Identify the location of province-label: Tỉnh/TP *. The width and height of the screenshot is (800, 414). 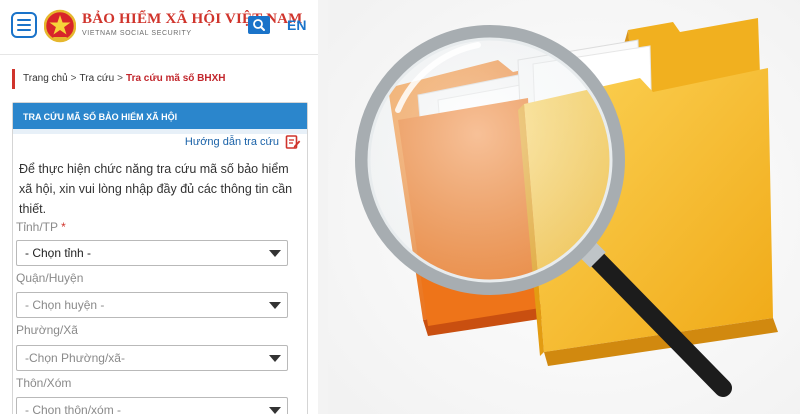
(41, 227).